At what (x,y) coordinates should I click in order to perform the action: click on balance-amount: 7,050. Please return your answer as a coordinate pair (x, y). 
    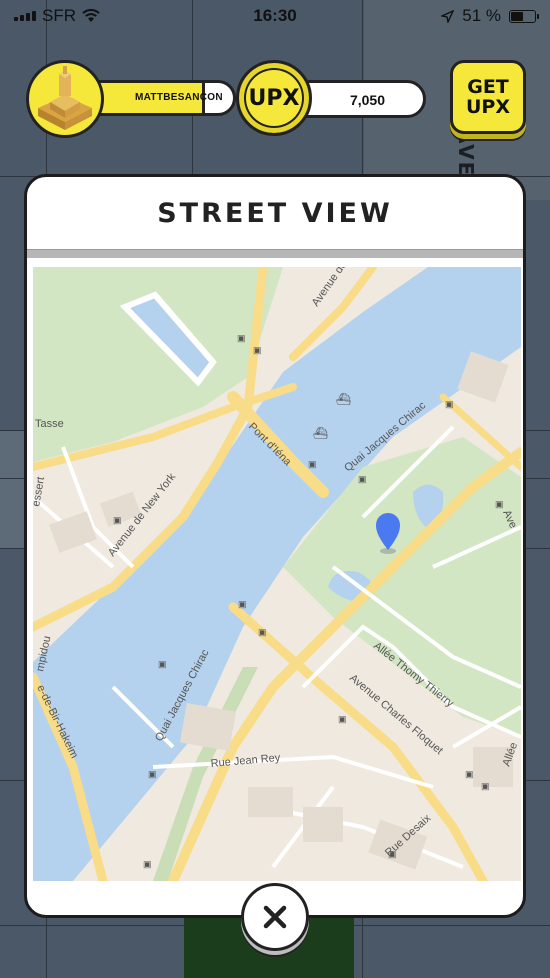
    Looking at the image, I should click on (367, 100).